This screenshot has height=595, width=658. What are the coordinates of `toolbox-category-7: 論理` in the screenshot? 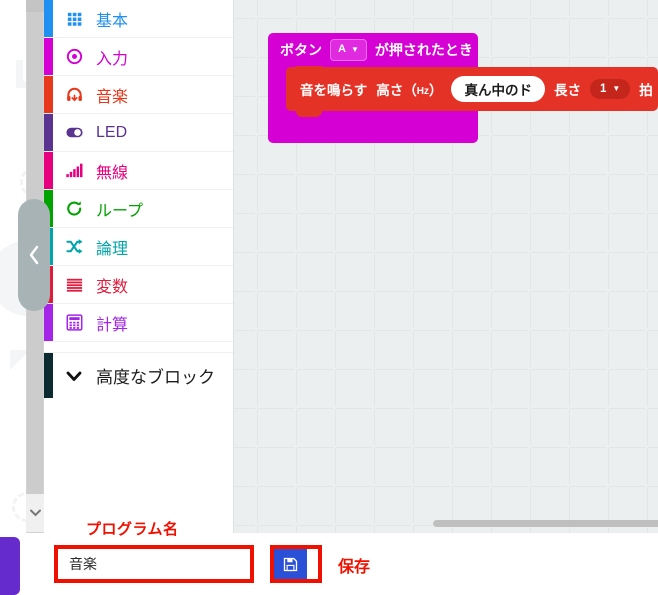 It's located at (138, 247).